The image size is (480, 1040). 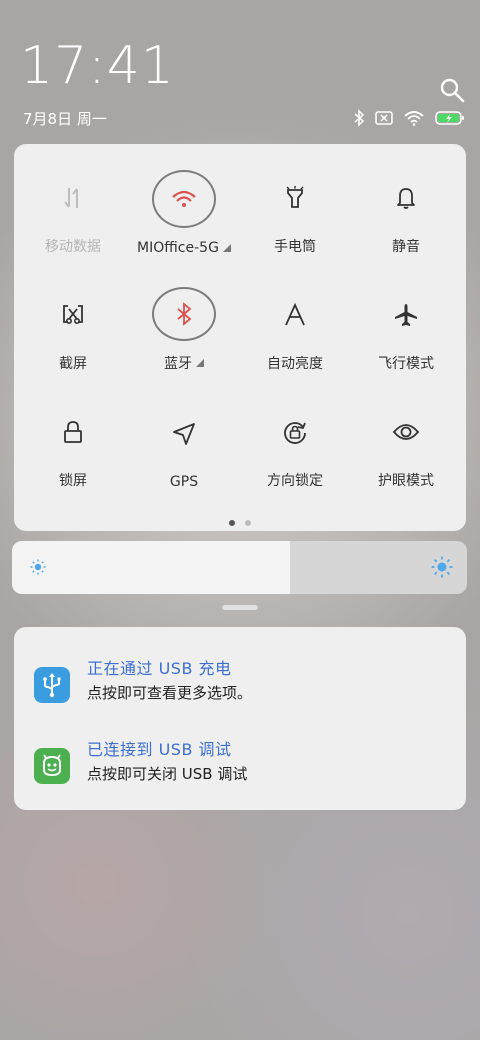 I want to click on bell-icon, so click(x=406, y=198).